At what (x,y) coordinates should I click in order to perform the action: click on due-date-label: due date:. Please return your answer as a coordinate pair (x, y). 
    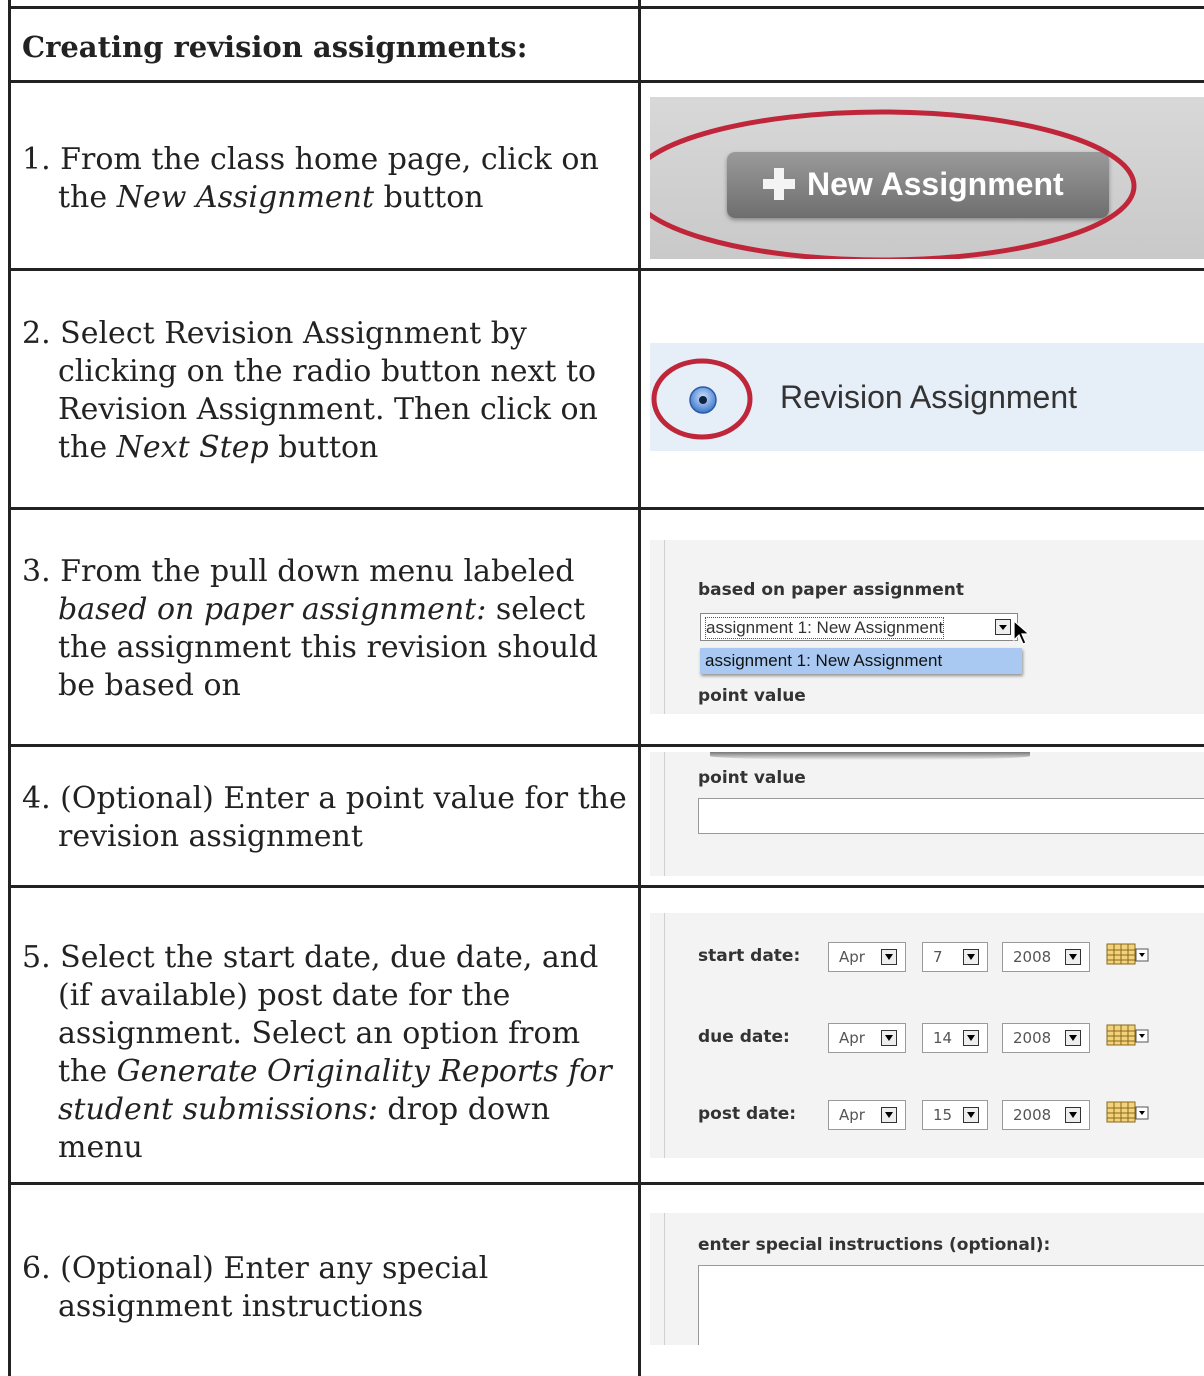
    Looking at the image, I should click on (744, 1037).